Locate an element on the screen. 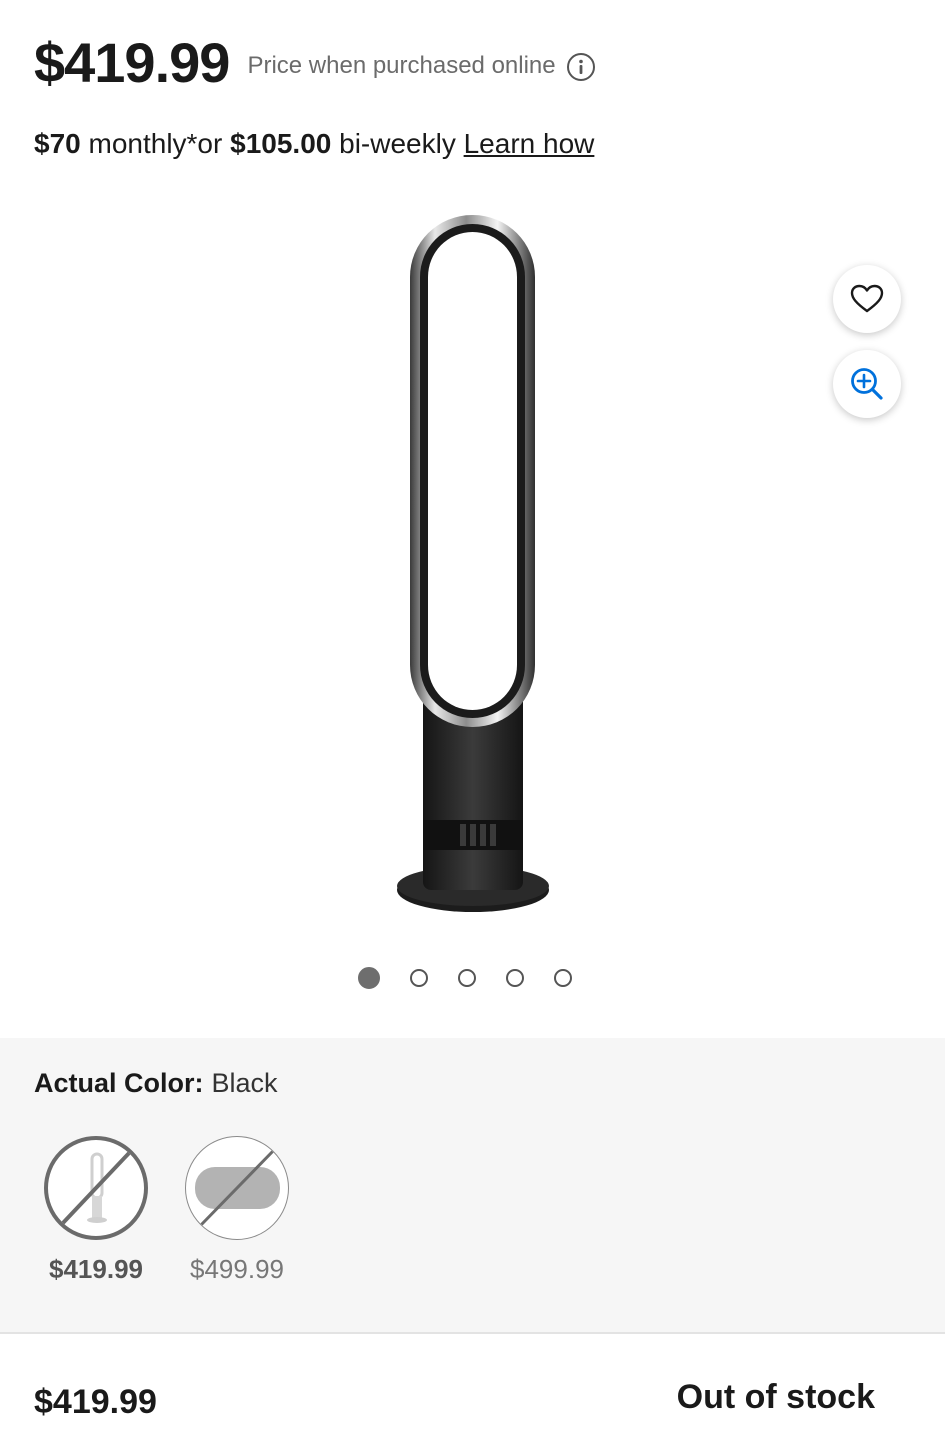 The height and width of the screenshot is (1440, 945). biweekly-text: bi-weekly is located at coordinates (397, 143).